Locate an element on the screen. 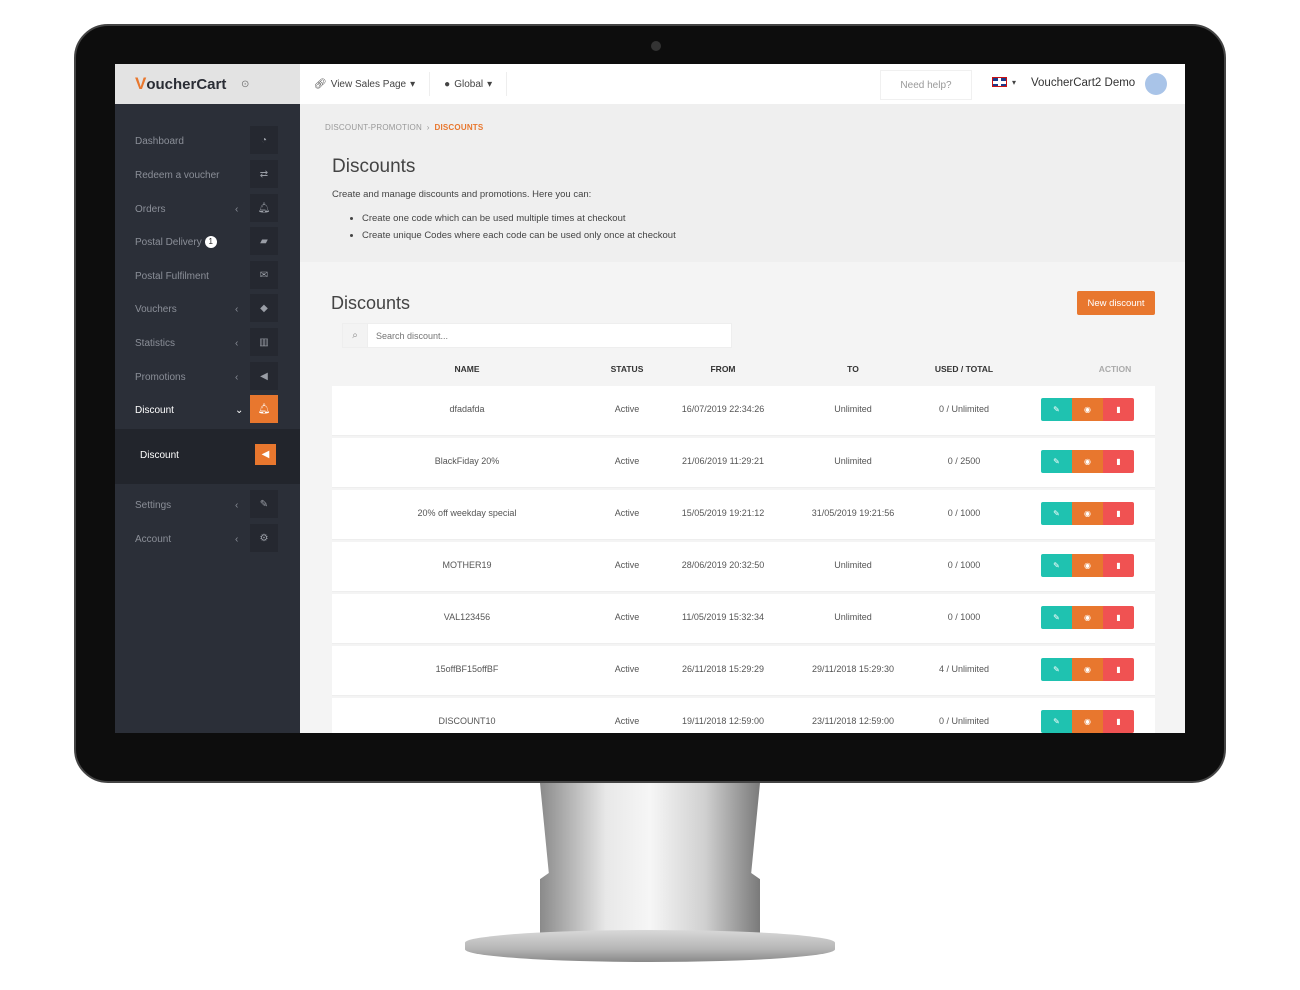 The height and width of the screenshot is (990, 1300). new-discount-button: New discount is located at coordinates (1116, 303).